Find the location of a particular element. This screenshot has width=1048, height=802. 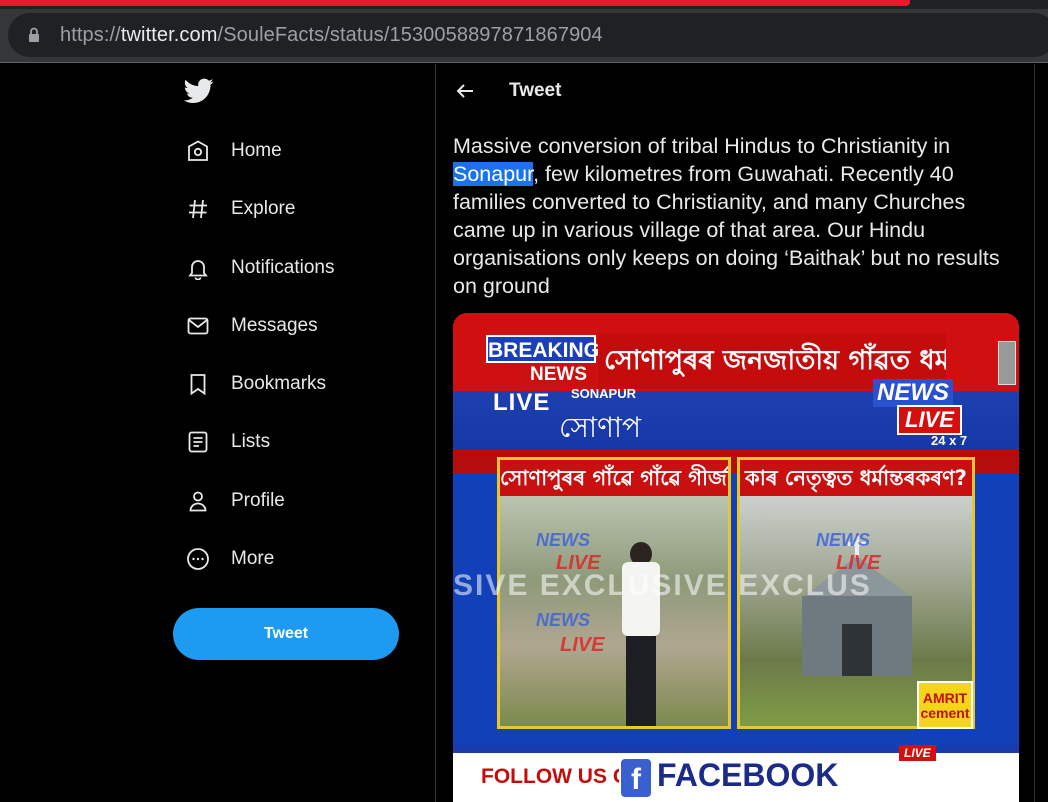

nav-more-label: More is located at coordinates (253, 558).